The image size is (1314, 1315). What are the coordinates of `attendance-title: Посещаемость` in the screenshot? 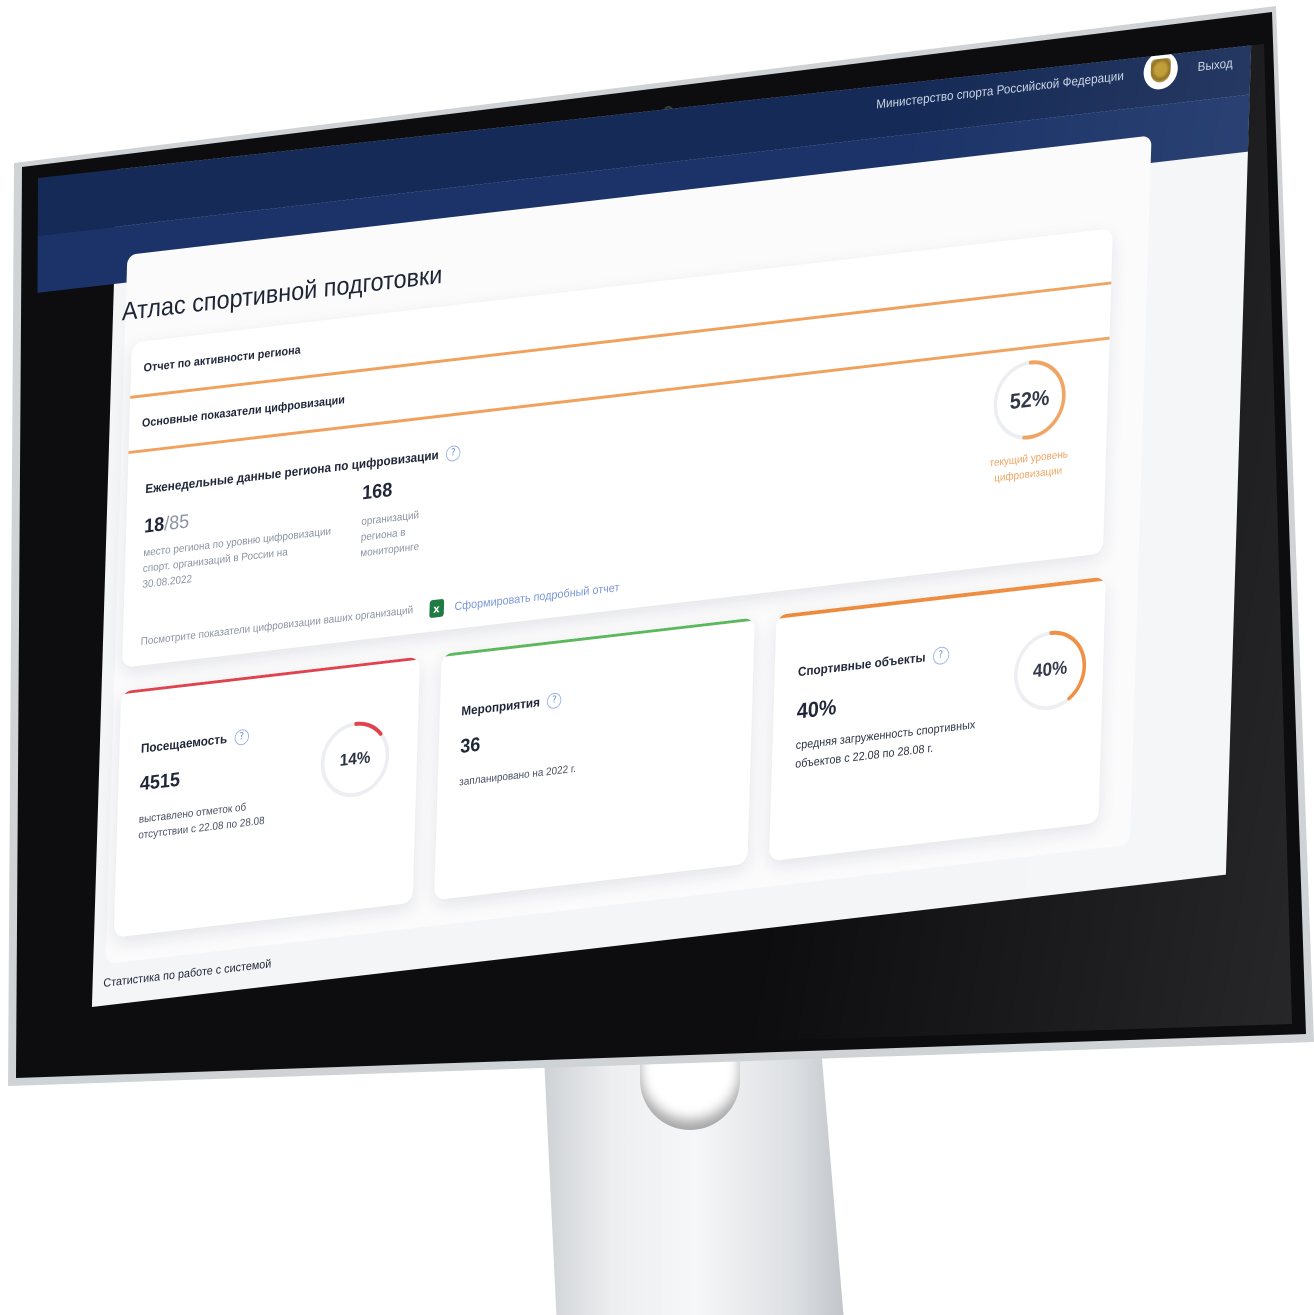 It's located at (184, 743).